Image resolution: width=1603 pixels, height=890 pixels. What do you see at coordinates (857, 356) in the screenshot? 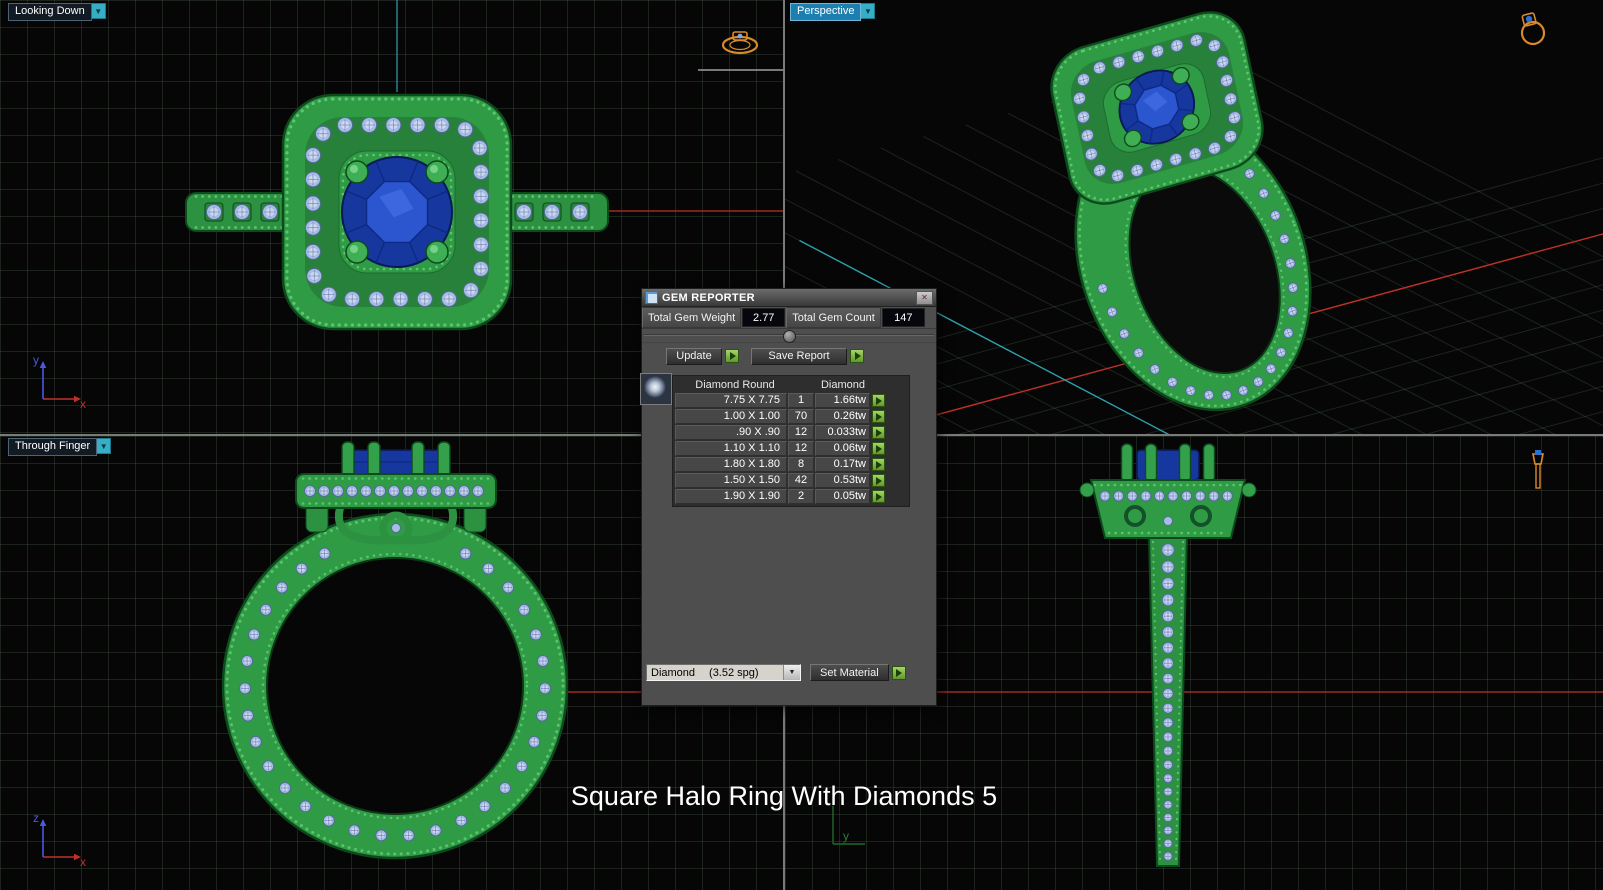
I see `save-report-go-button` at bounding box center [857, 356].